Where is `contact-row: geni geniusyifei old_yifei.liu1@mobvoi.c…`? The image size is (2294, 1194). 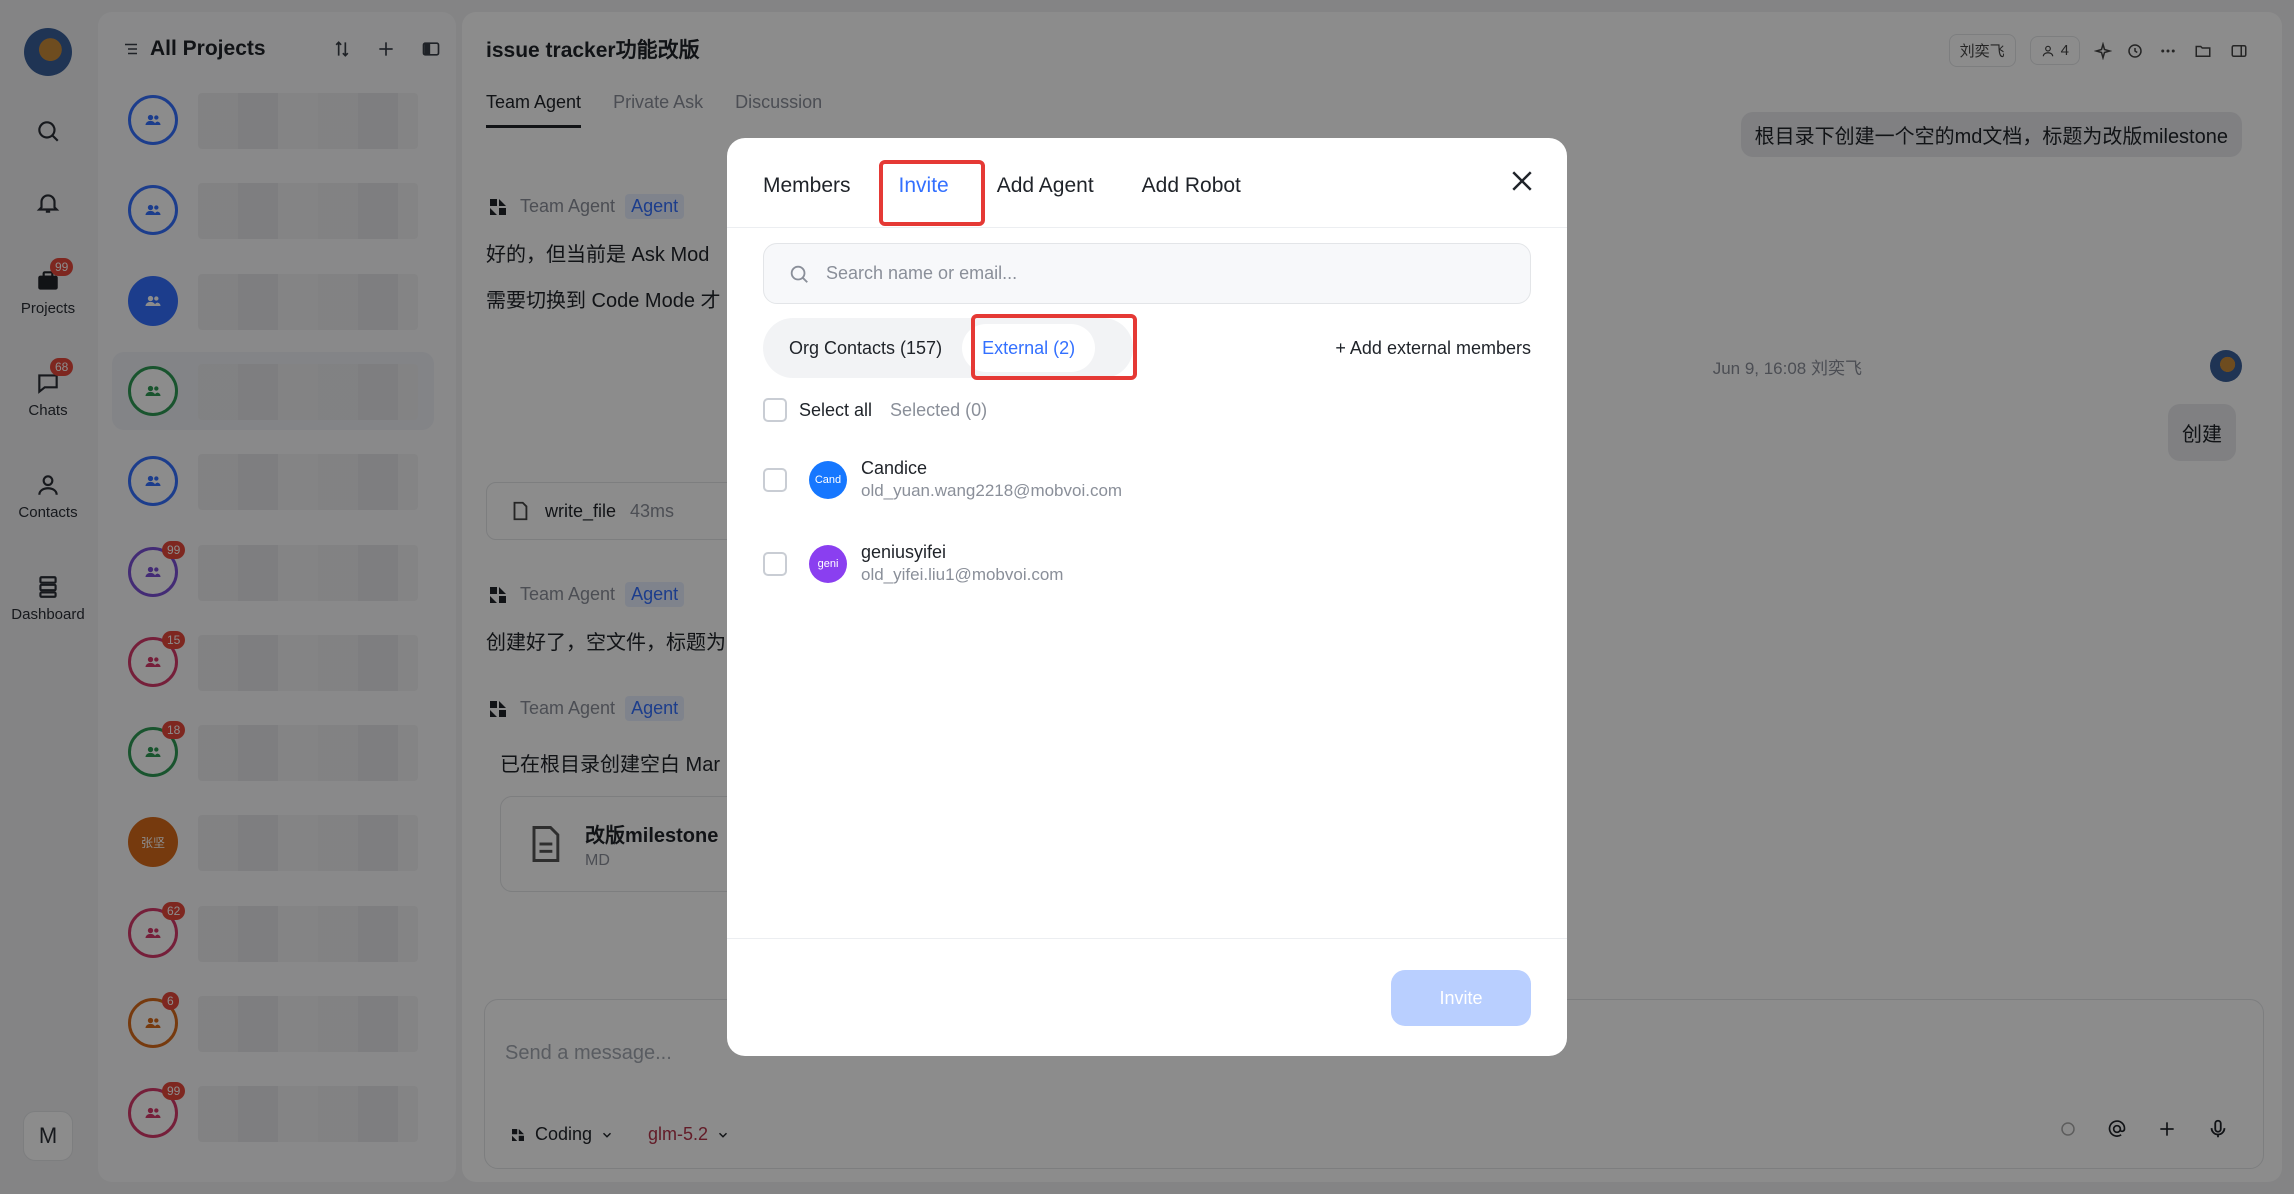 contact-row: geni geniusyifei old_yifei.liu1@mobvoi.c… is located at coordinates (913, 563).